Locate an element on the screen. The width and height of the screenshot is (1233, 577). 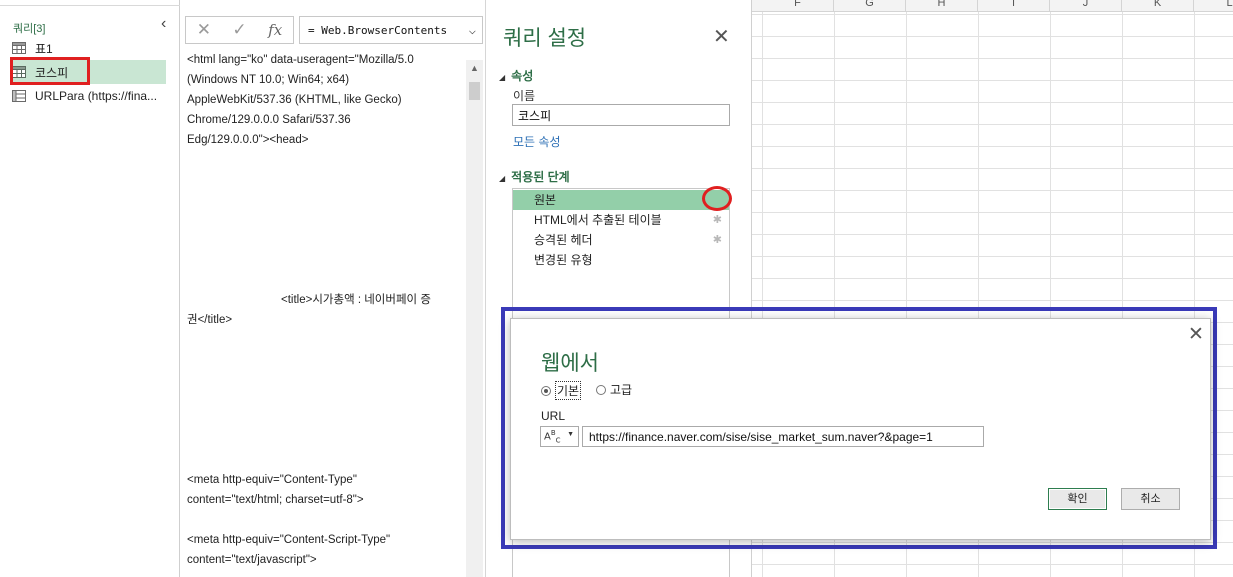
text-type-dropdown: ABC ▼ is located at coordinates (559, 436).